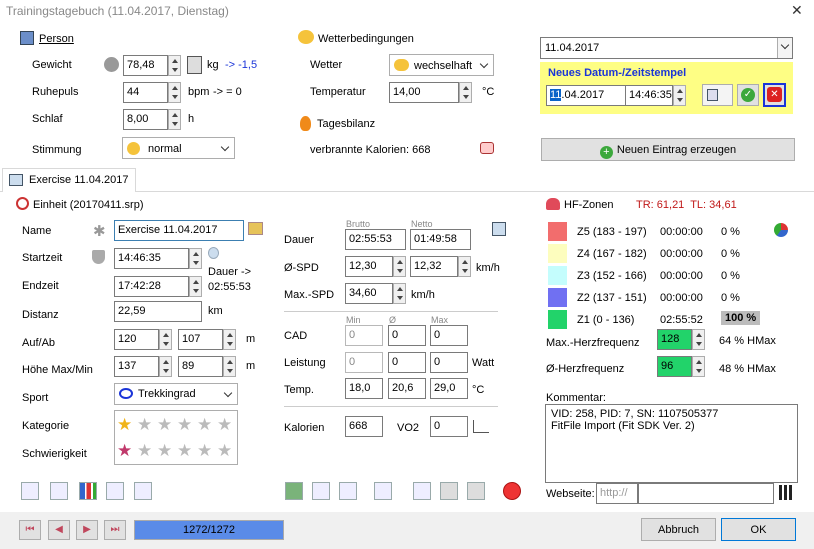 Image resolution: width=814 pixels, height=549 pixels. What do you see at coordinates (176, 394) in the screenshot?
I see `sport-select: Trekkingrad` at bounding box center [176, 394].